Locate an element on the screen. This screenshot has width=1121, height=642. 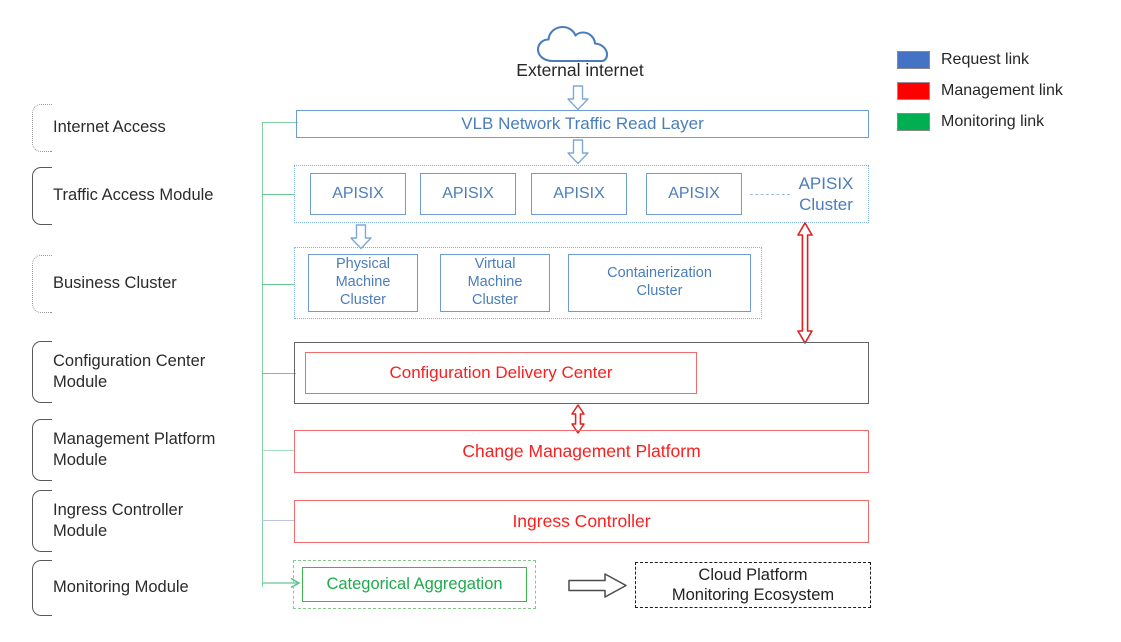
connector-trunk is located at coordinates (262, 354).